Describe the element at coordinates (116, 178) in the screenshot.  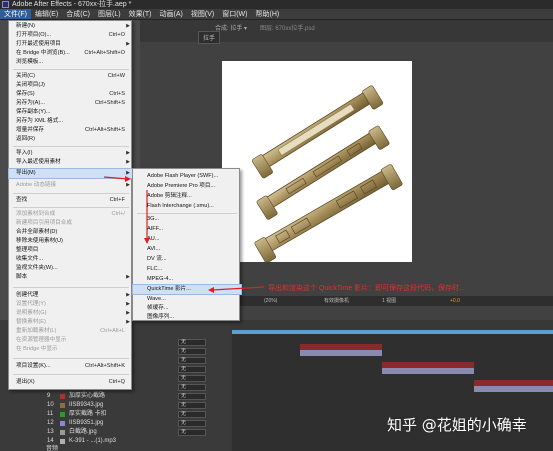
I see `red-arrow-to-export` at that location.